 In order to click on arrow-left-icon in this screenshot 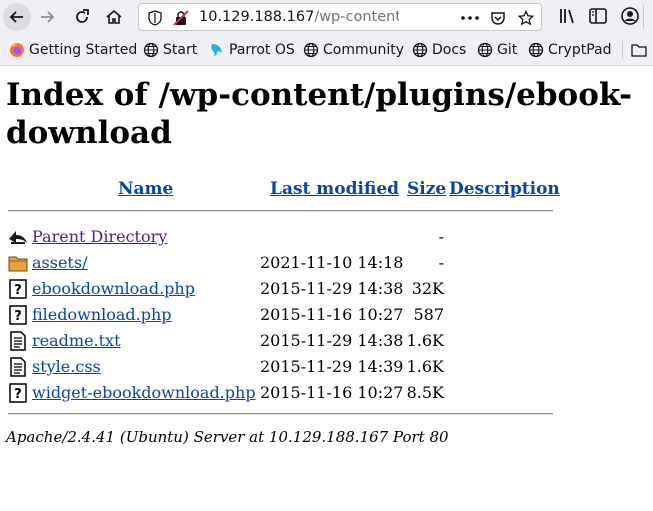, I will do `click(16, 17)`.